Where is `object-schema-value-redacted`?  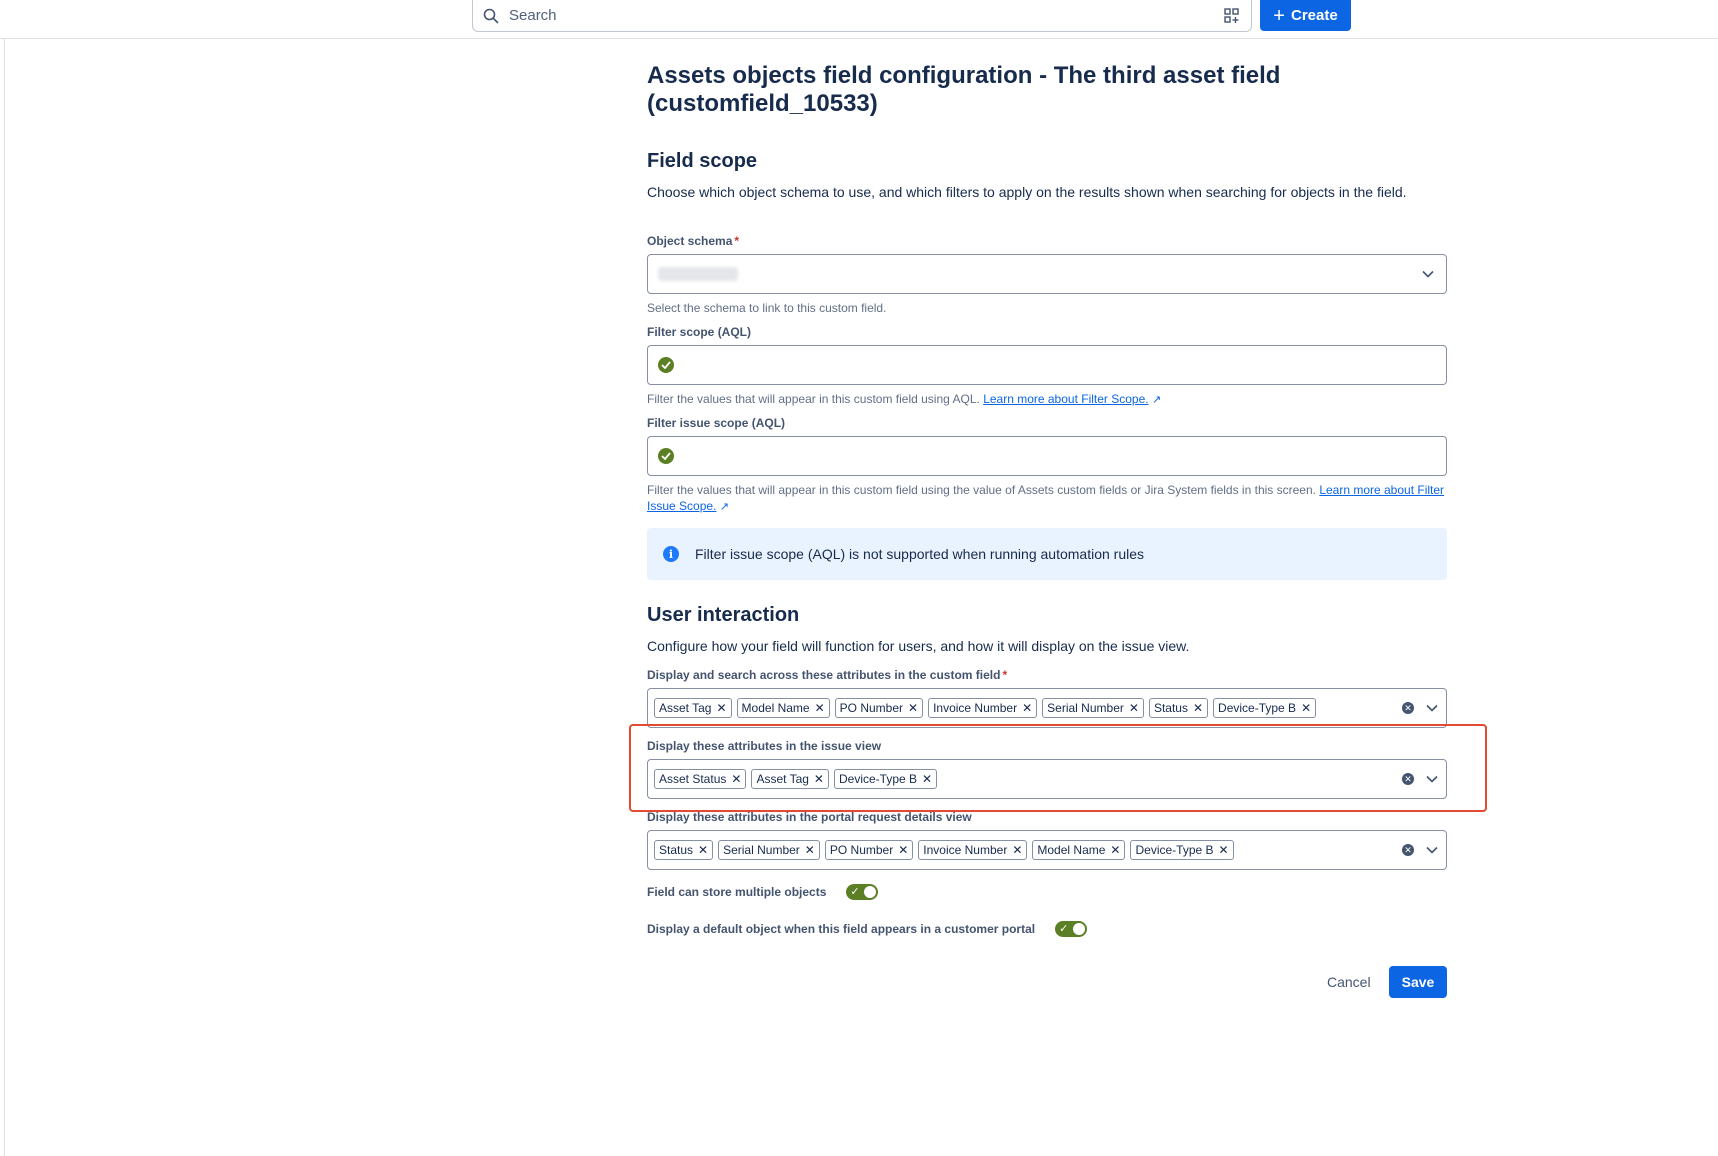
object-schema-value-redacted is located at coordinates (698, 274).